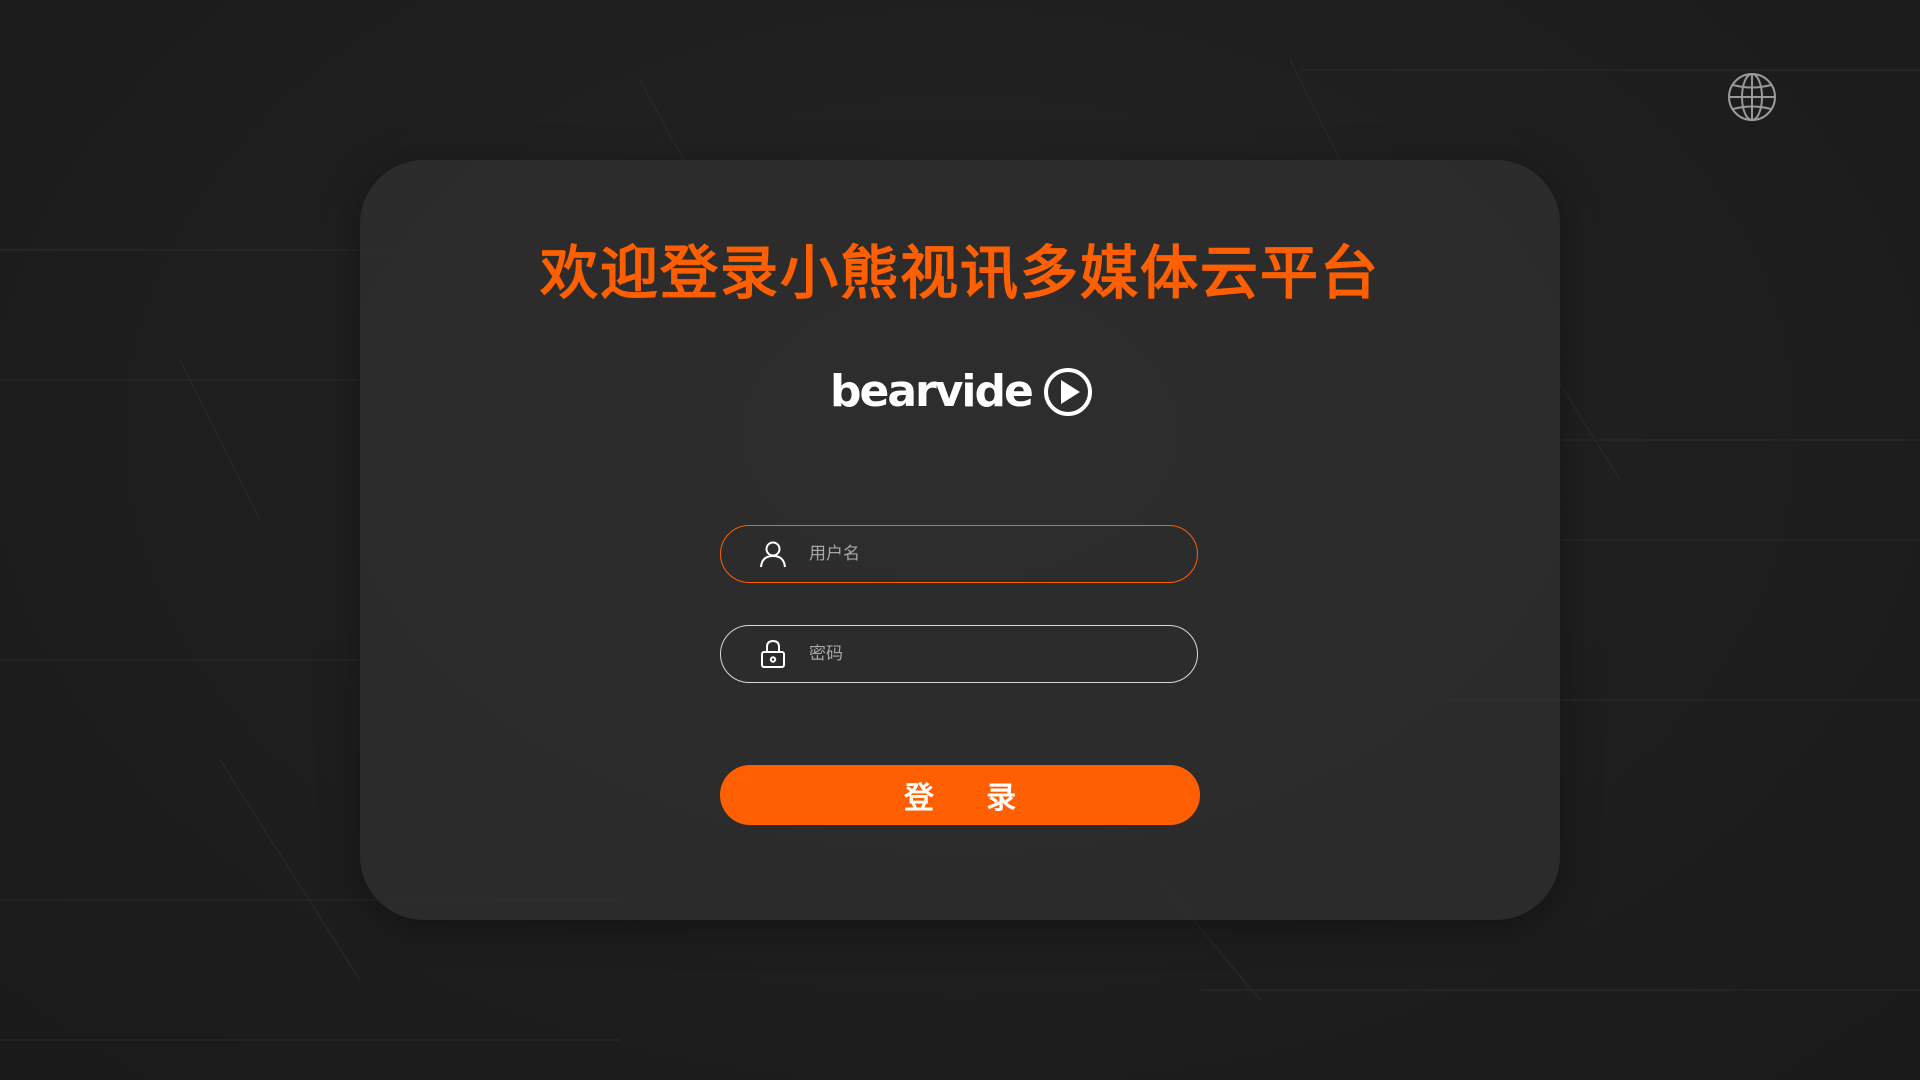  I want to click on svg-text: bearvide, so click(931, 391).